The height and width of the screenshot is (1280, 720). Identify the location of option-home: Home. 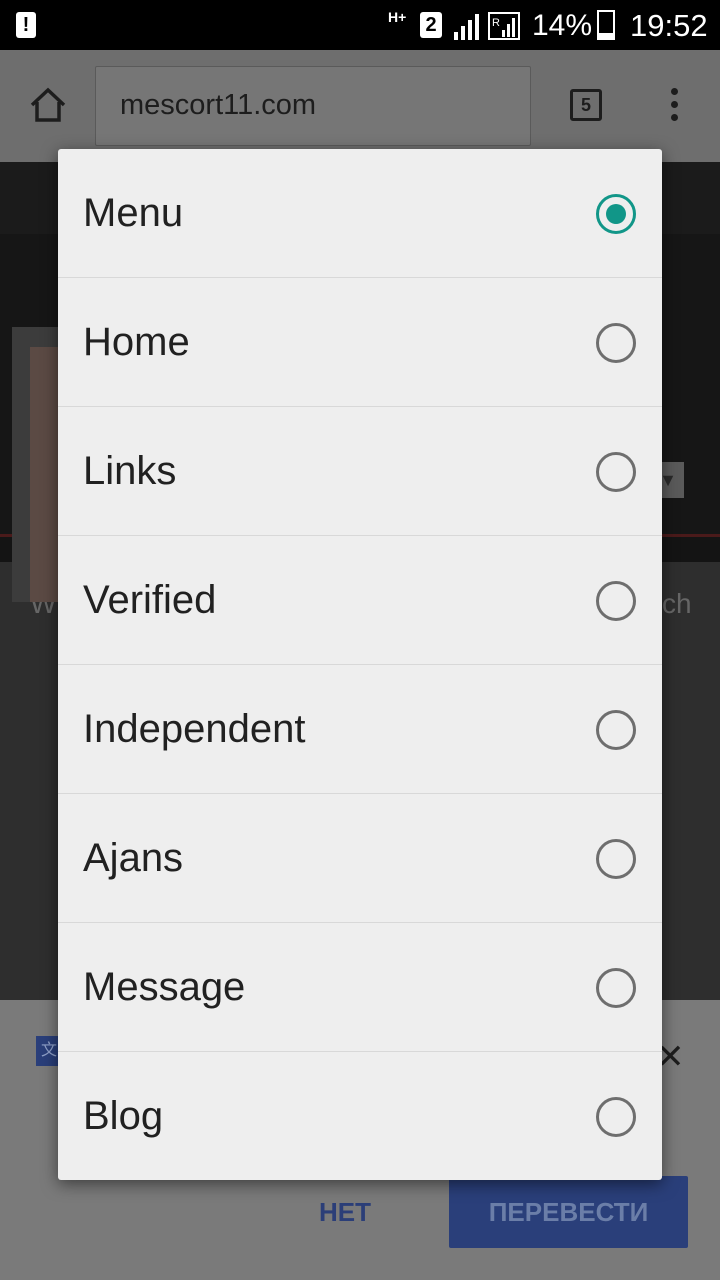
(360, 342).